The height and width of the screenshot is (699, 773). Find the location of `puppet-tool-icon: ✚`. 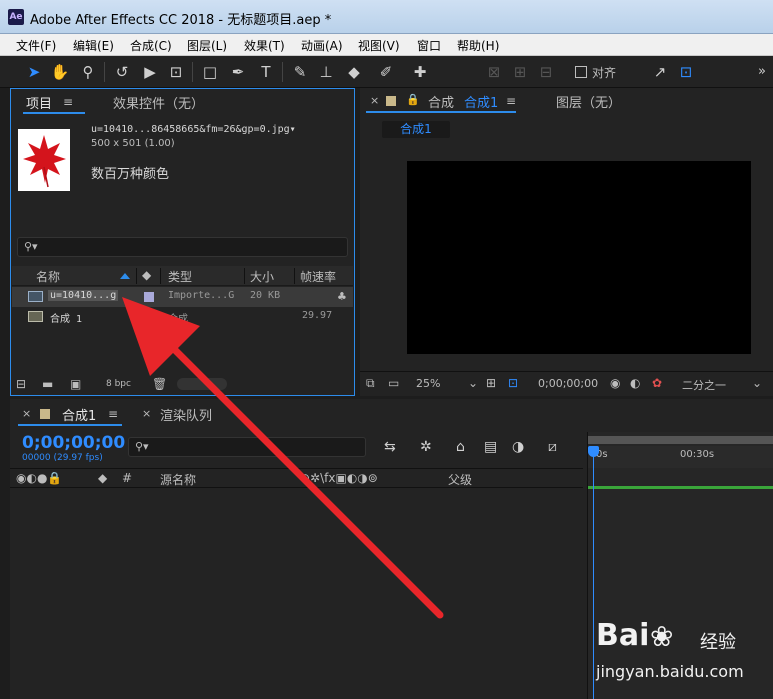

puppet-tool-icon: ✚ is located at coordinates (420, 72).